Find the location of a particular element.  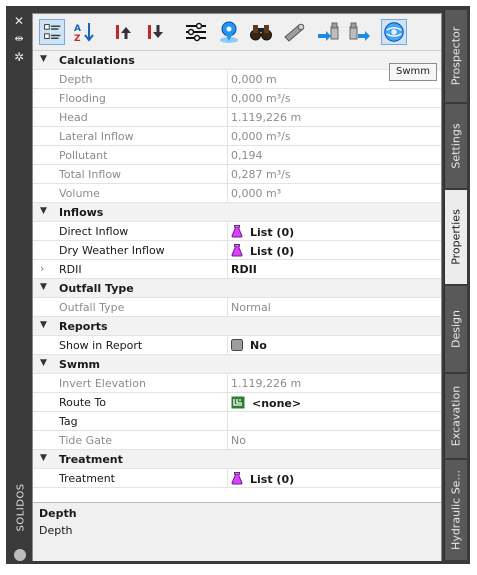

move-down-button is located at coordinates (156, 32).